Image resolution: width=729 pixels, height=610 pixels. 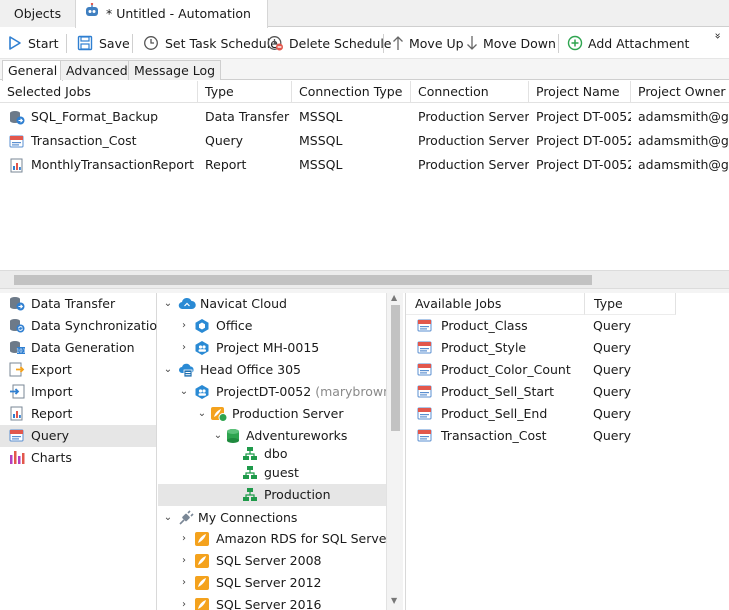 I want to click on tree-node-sql-server-2012: › SQL Server 2012, so click(x=272, y=583).